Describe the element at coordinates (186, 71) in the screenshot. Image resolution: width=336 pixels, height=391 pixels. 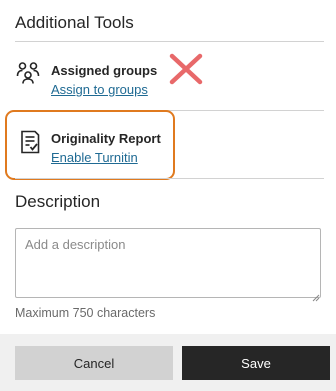
I see `red-x-mark-icon` at that location.